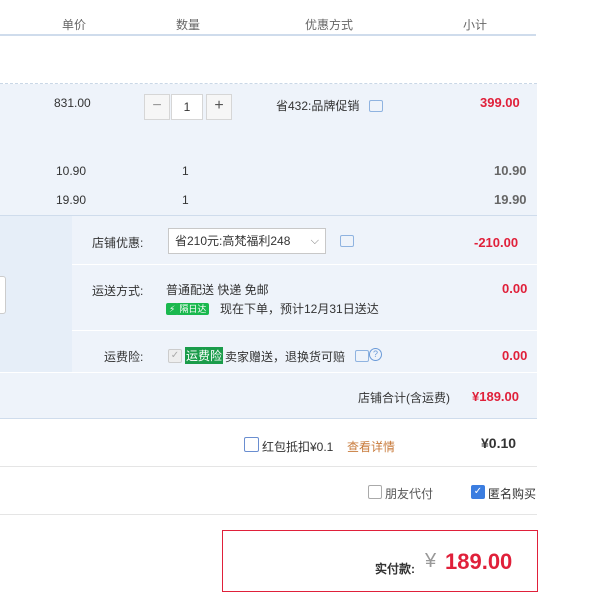 The image size is (594, 592). What do you see at coordinates (185, 200) in the screenshot?
I see `item-3-quantity: 1` at bounding box center [185, 200].